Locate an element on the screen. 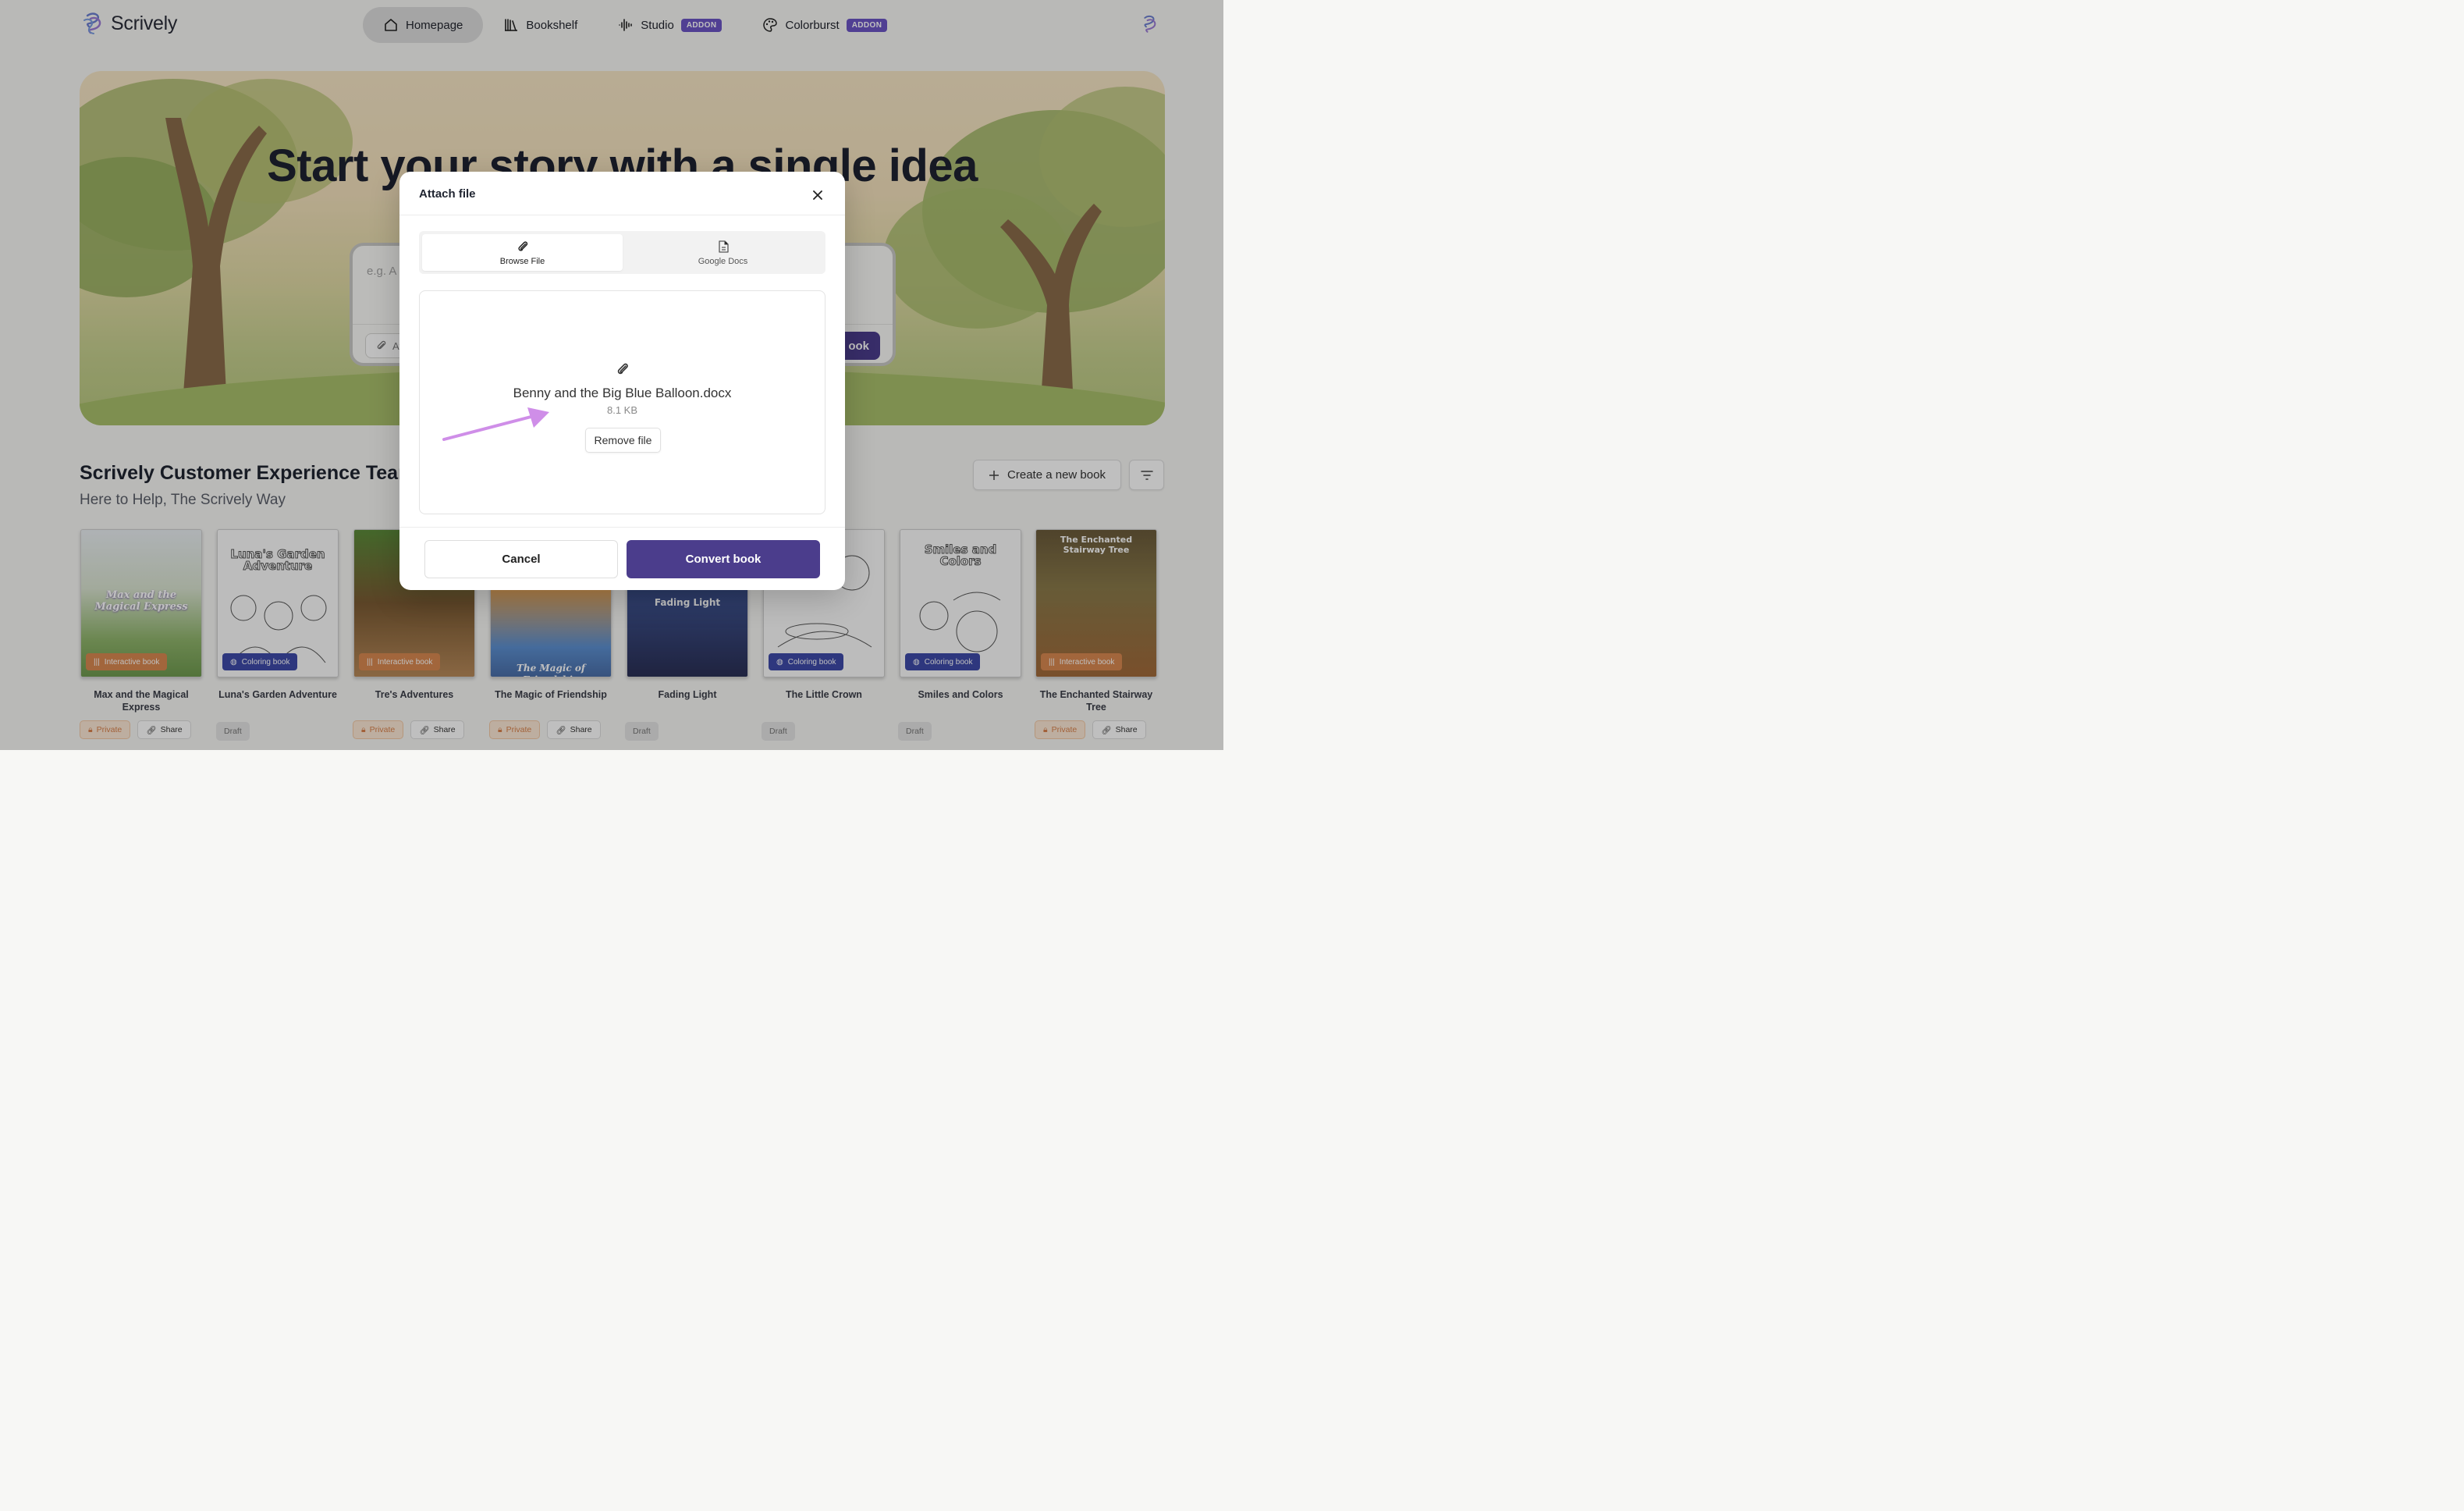 The height and width of the screenshot is (1511, 2464). source-tabs: Browse File Google Docs is located at coordinates (622, 252).